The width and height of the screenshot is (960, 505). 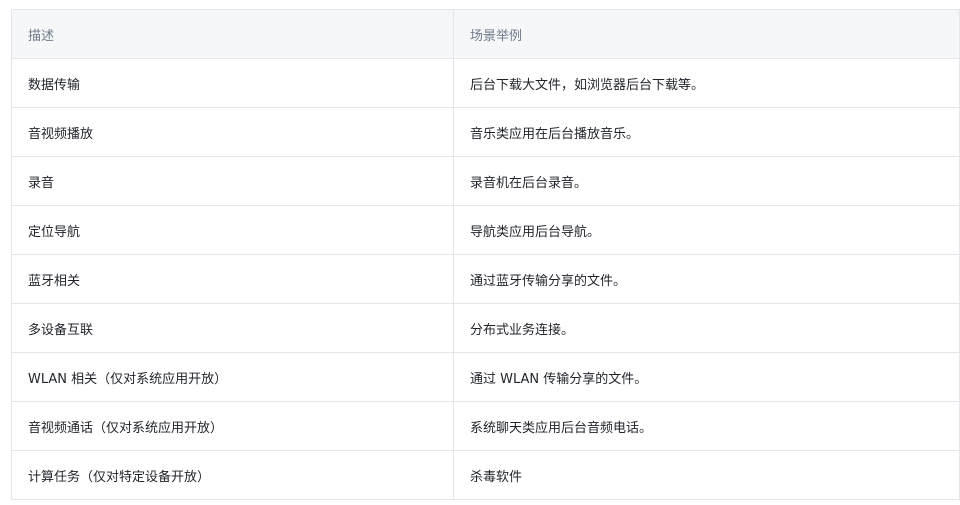 What do you see at coordinates (232, 377) in the screenshot?
I see `description-cell: WLAN 相关（仅对系统应用开放）` at bounding box center [232, 377].